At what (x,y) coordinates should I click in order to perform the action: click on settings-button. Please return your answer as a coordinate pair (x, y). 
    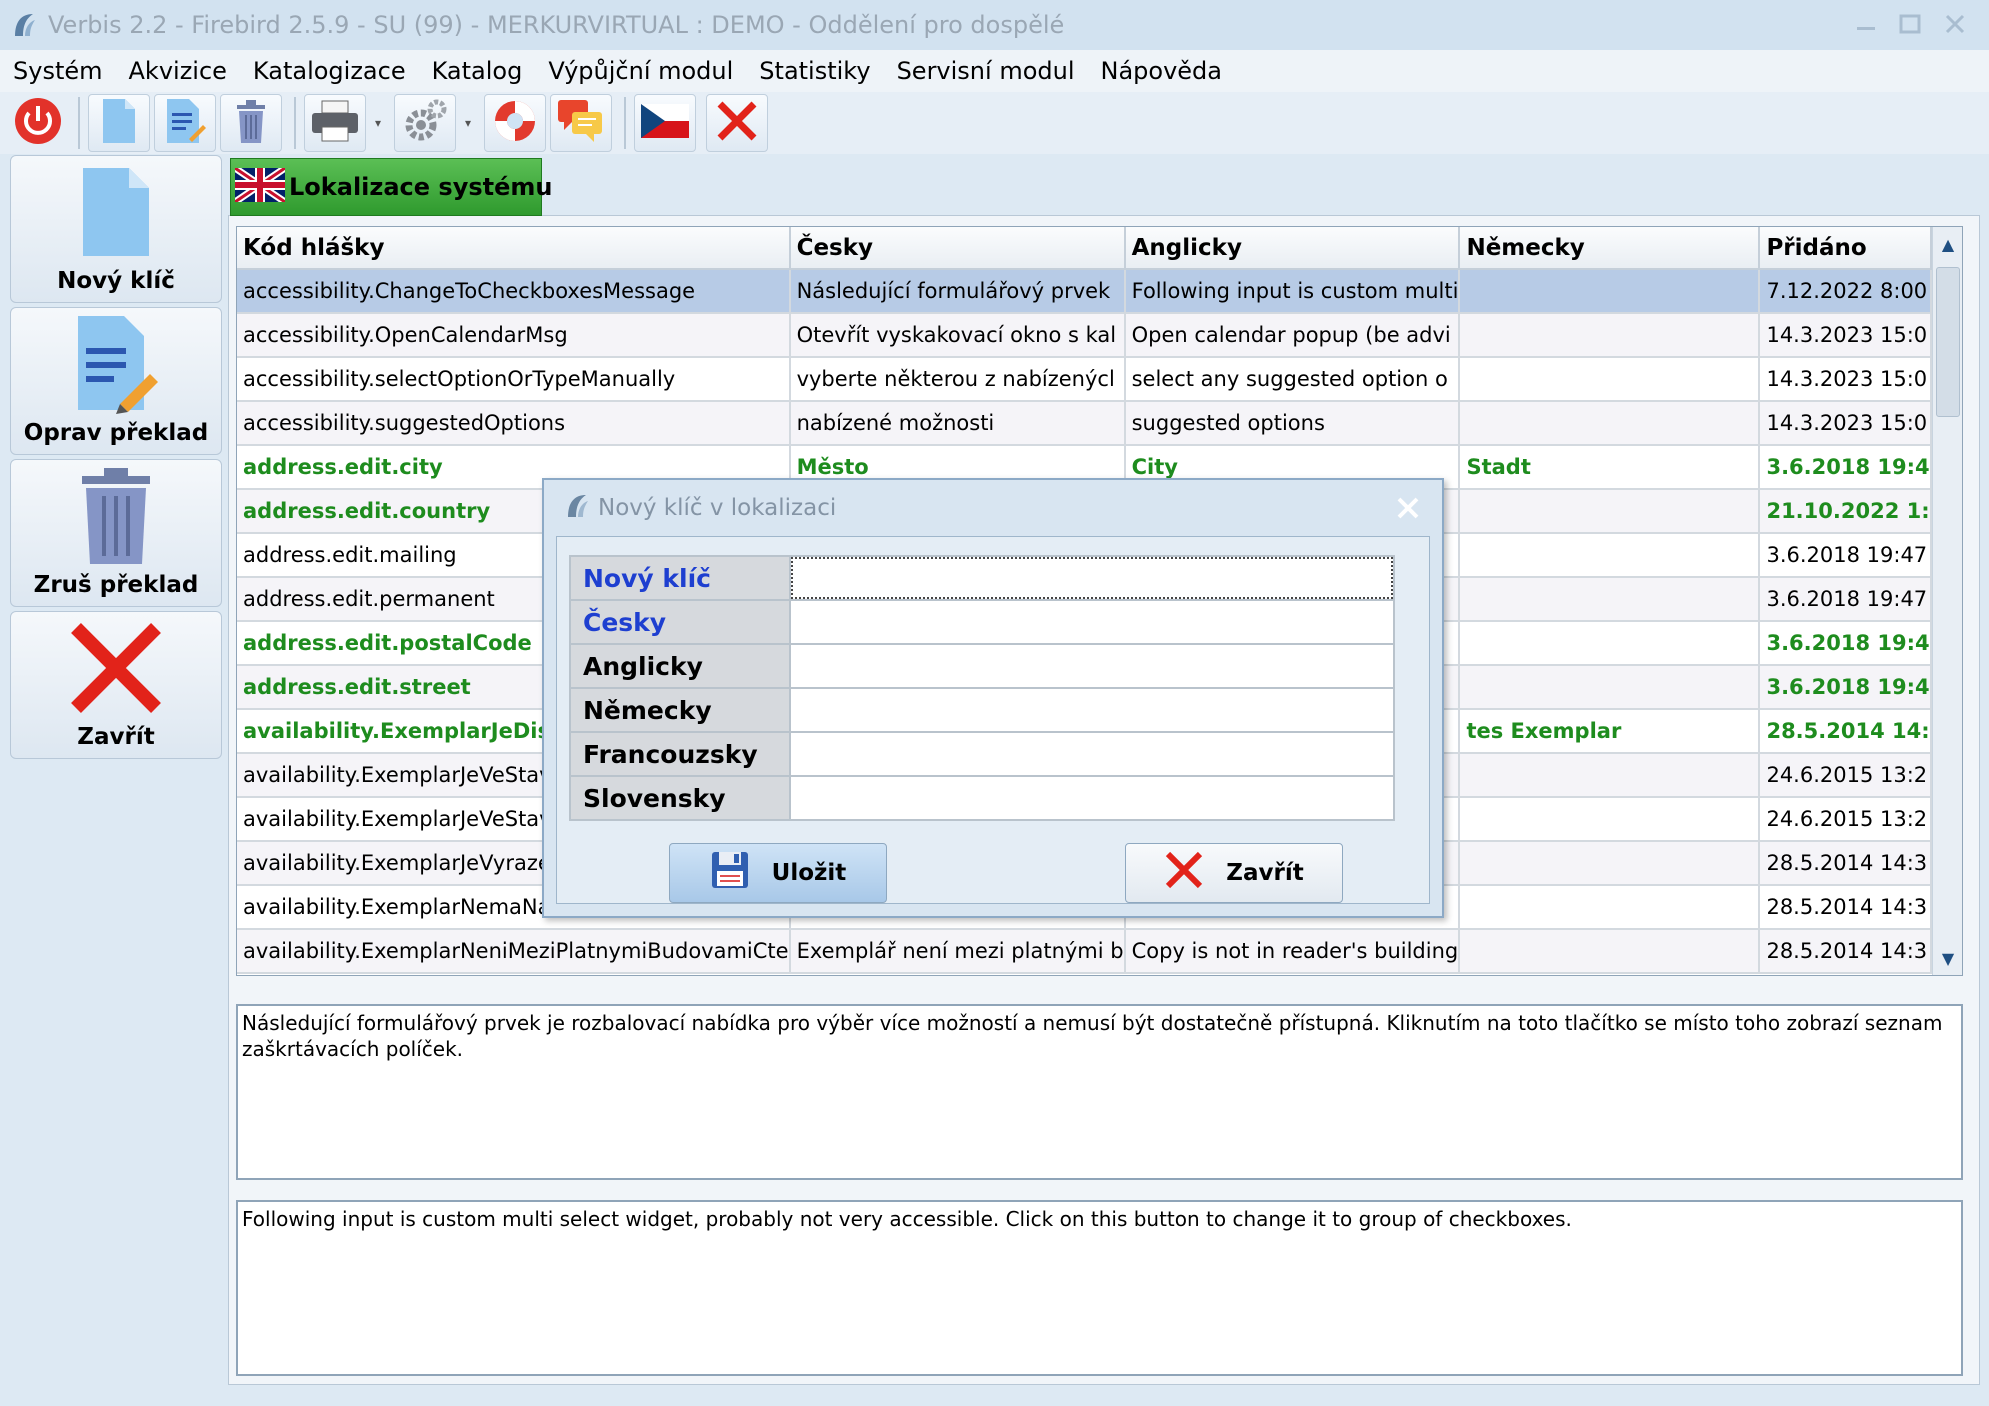
    Looking at the image, I should click on (425, 123).